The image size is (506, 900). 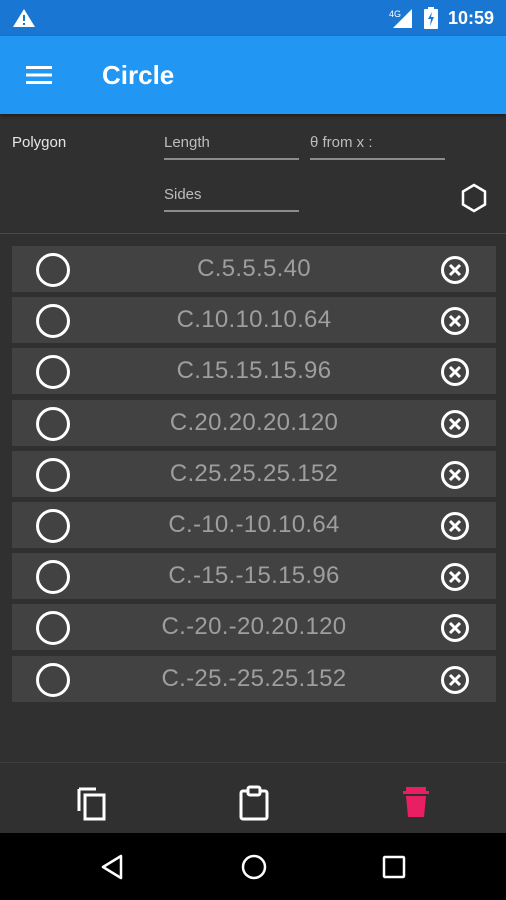 I want to click on item-label: C.25.25.25.152, so click(x=254, y=473).